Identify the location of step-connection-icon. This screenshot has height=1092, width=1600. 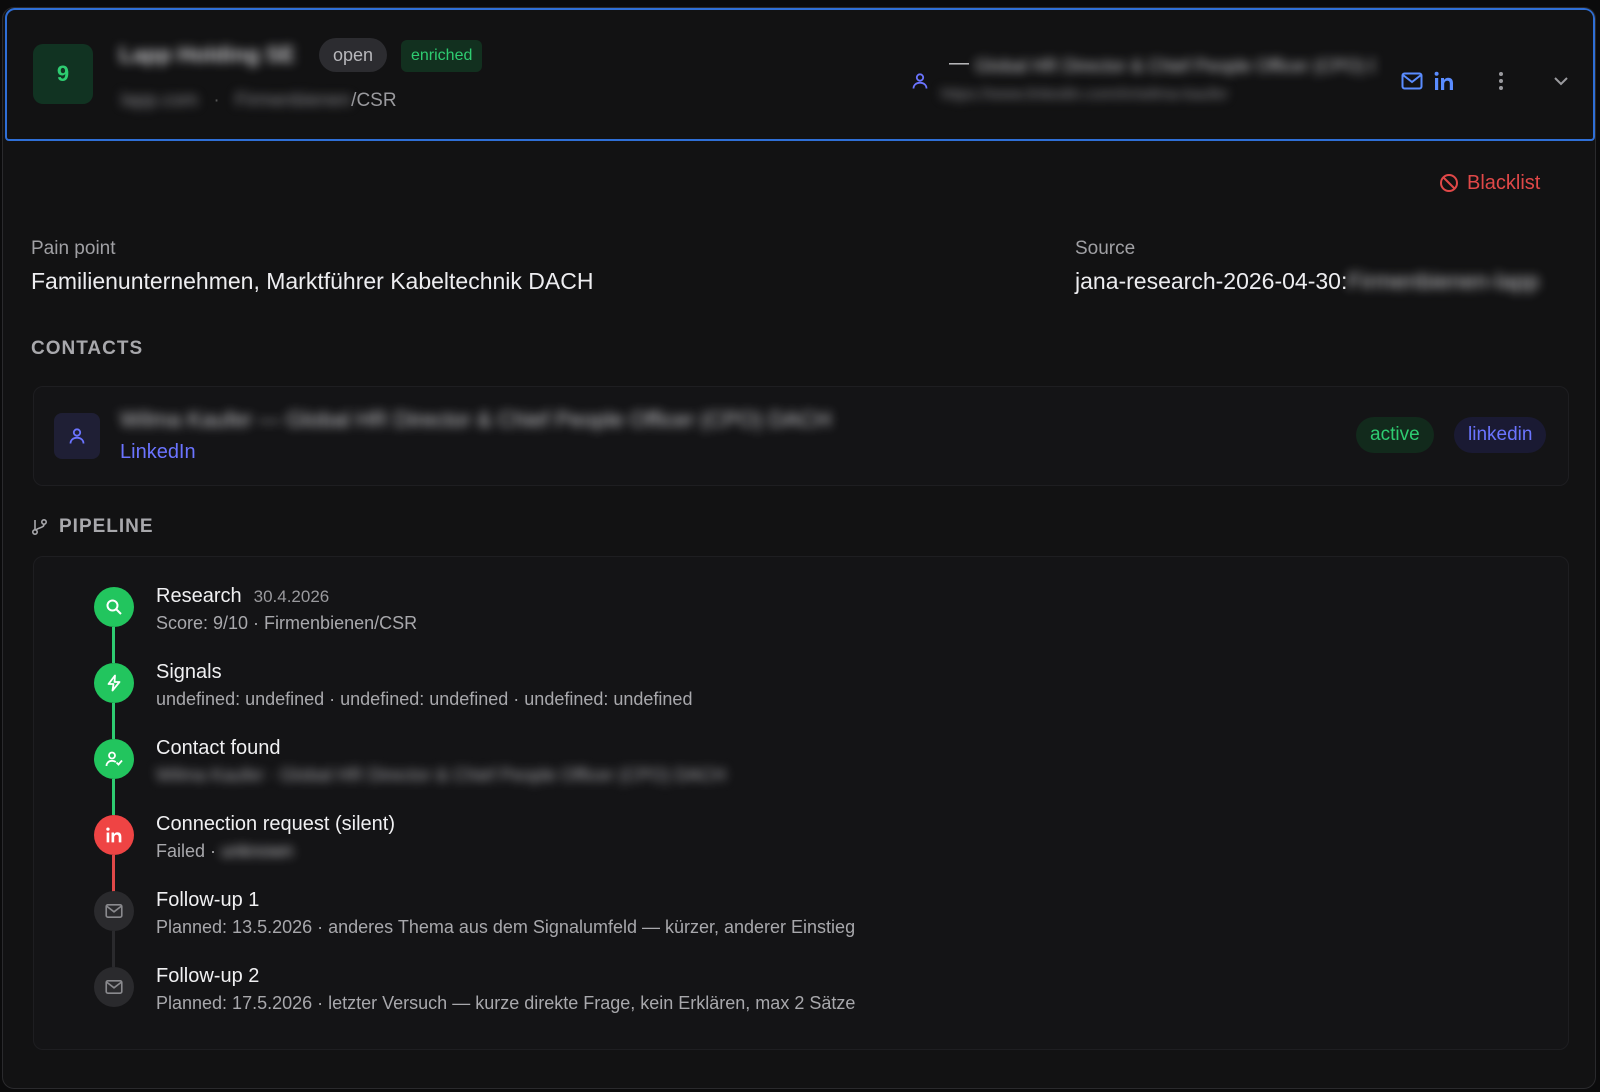
(114, 835).